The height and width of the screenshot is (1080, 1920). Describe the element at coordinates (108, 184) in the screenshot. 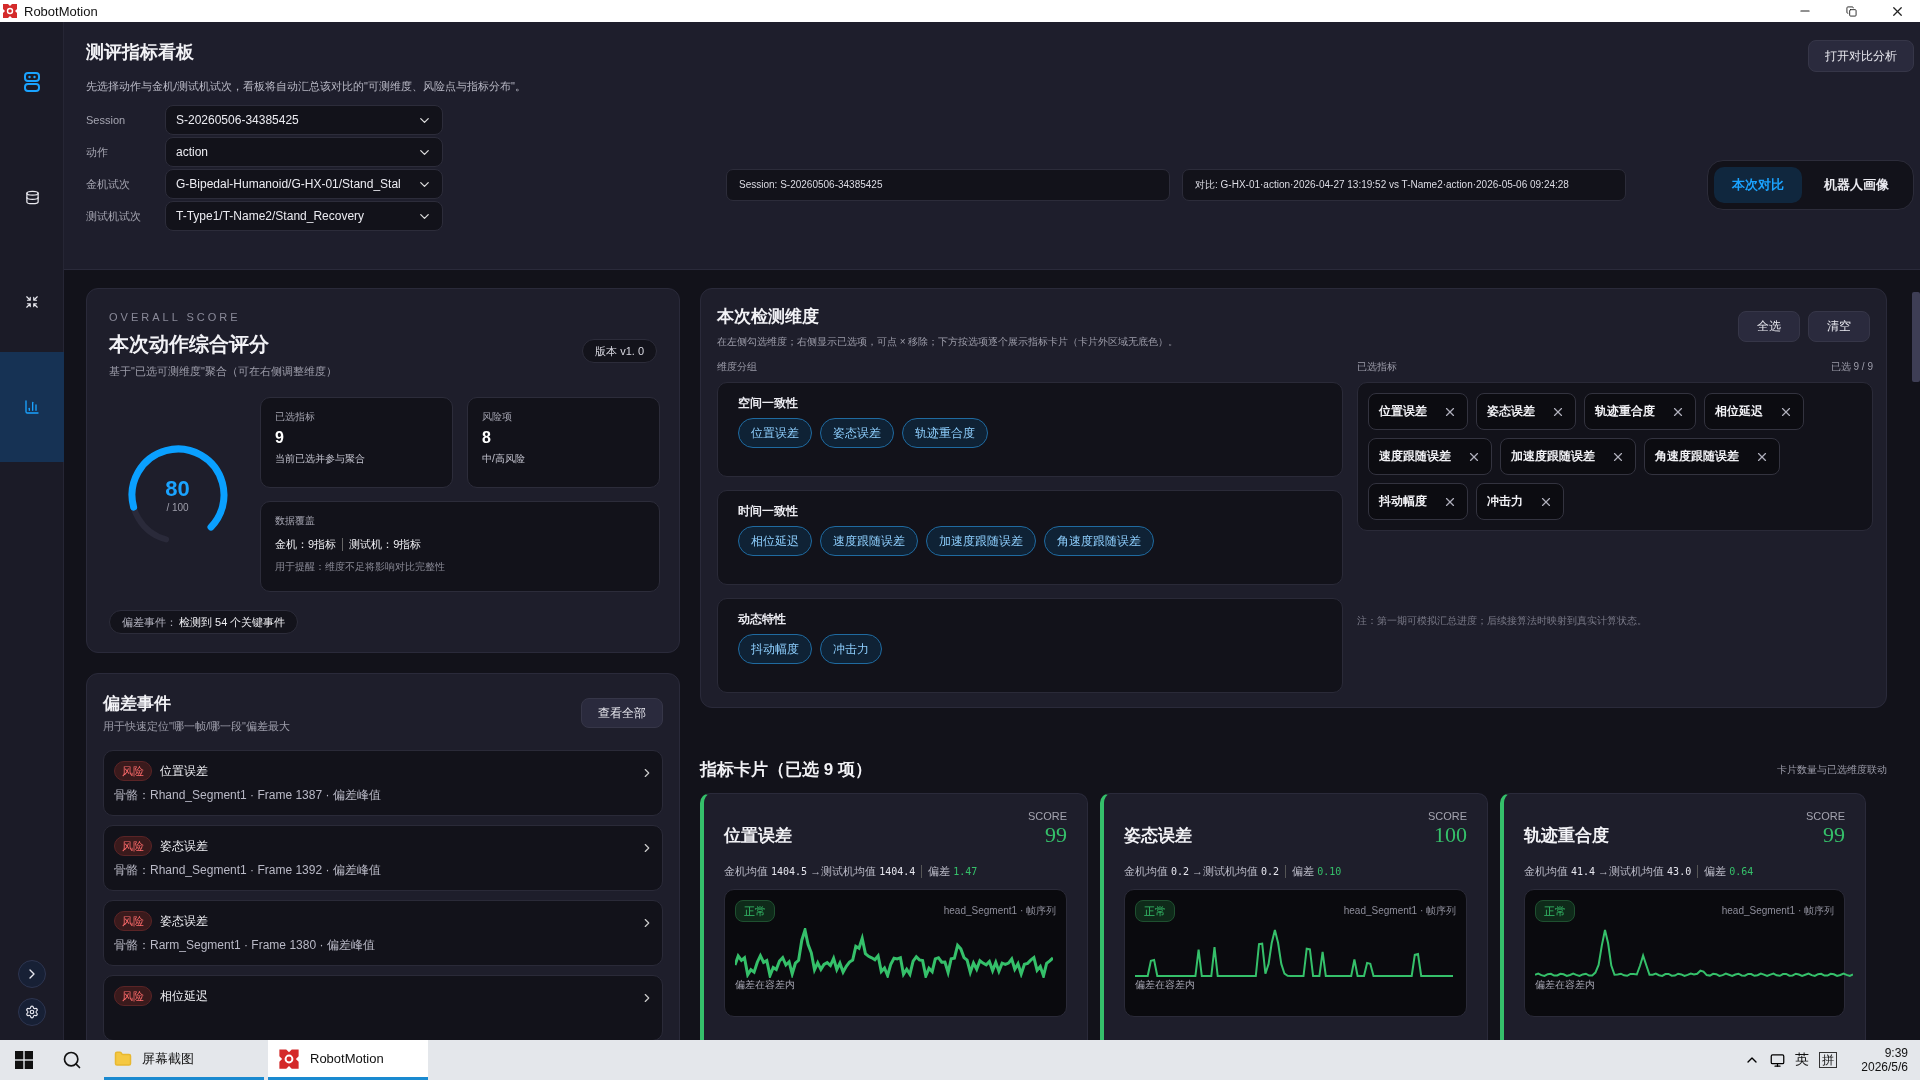

I see `field-label: 金机试次` at that location.